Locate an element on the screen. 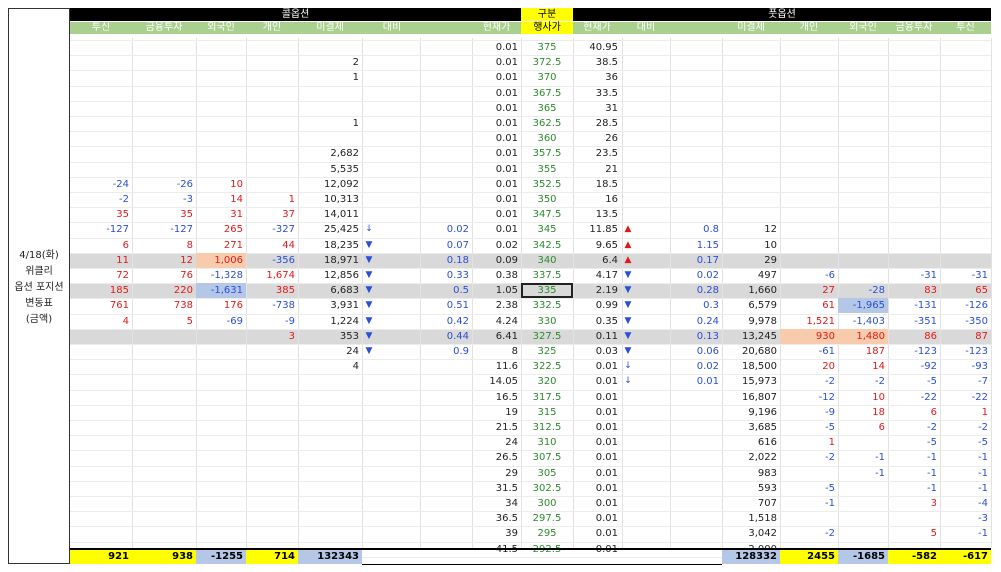  col-header-strike: 행사가 is located at coordinates (547, 28).